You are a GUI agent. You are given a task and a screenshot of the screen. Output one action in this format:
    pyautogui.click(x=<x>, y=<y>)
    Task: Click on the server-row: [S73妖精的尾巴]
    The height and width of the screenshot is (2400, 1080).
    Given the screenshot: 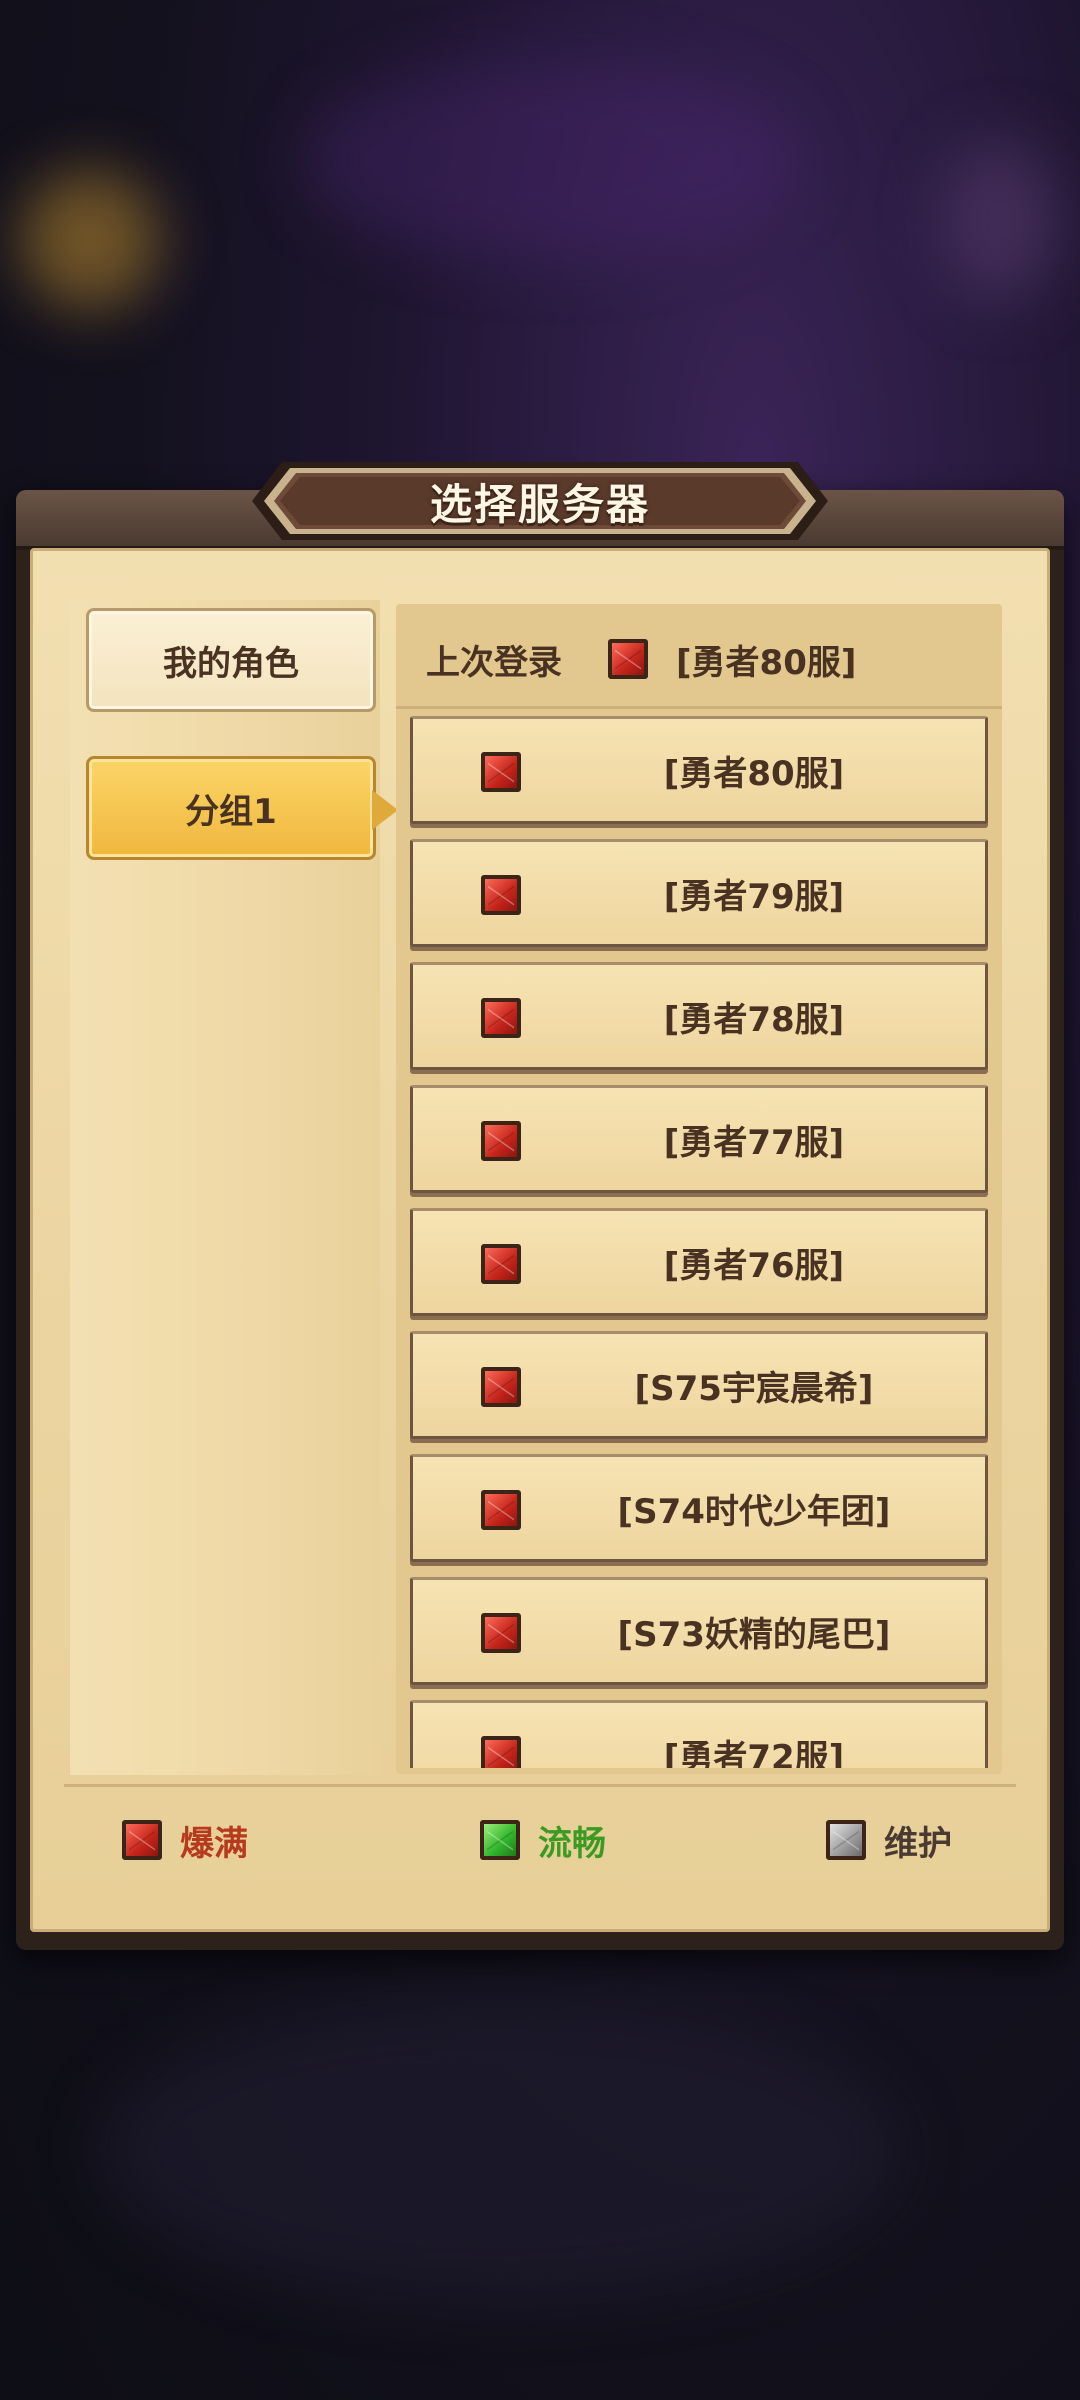 What is the action you would take?
    pyautogui.click(x=699, y=1631)
    